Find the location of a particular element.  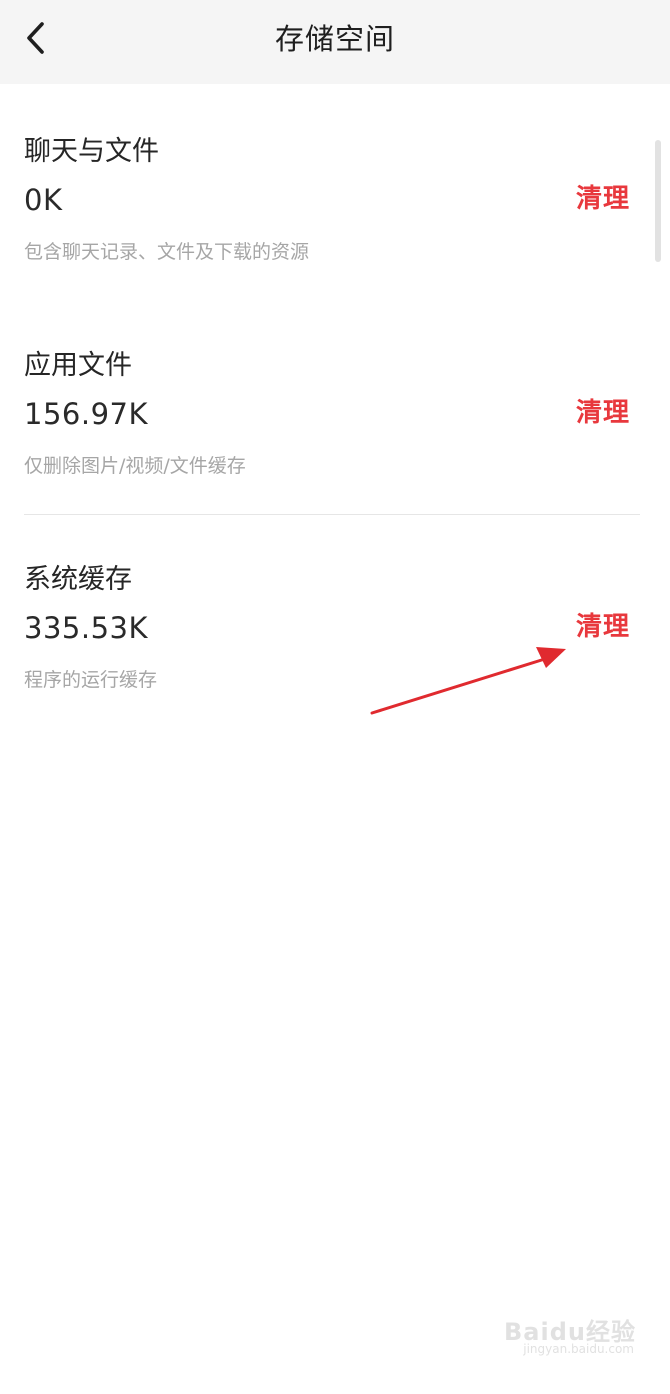

baidu-jingyan-watermark: Baidu经验 jingyan.baidu.com is located at coordinates (570, 1336).